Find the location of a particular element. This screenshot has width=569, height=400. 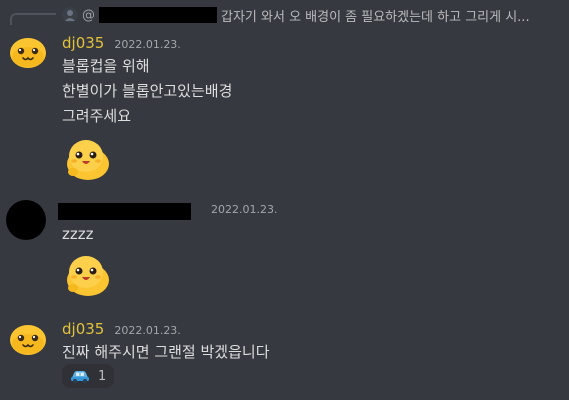

message-line: 한별이가 블롭안고있는배경 is located at coordinates (147, 91).